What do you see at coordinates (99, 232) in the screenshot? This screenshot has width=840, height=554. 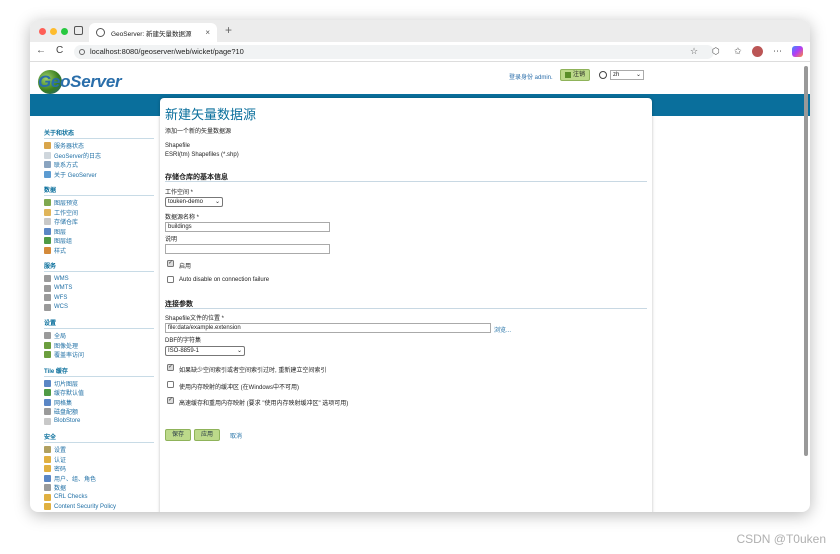 I see `sidebar-item: 图层` at bounding box center [99, 232].